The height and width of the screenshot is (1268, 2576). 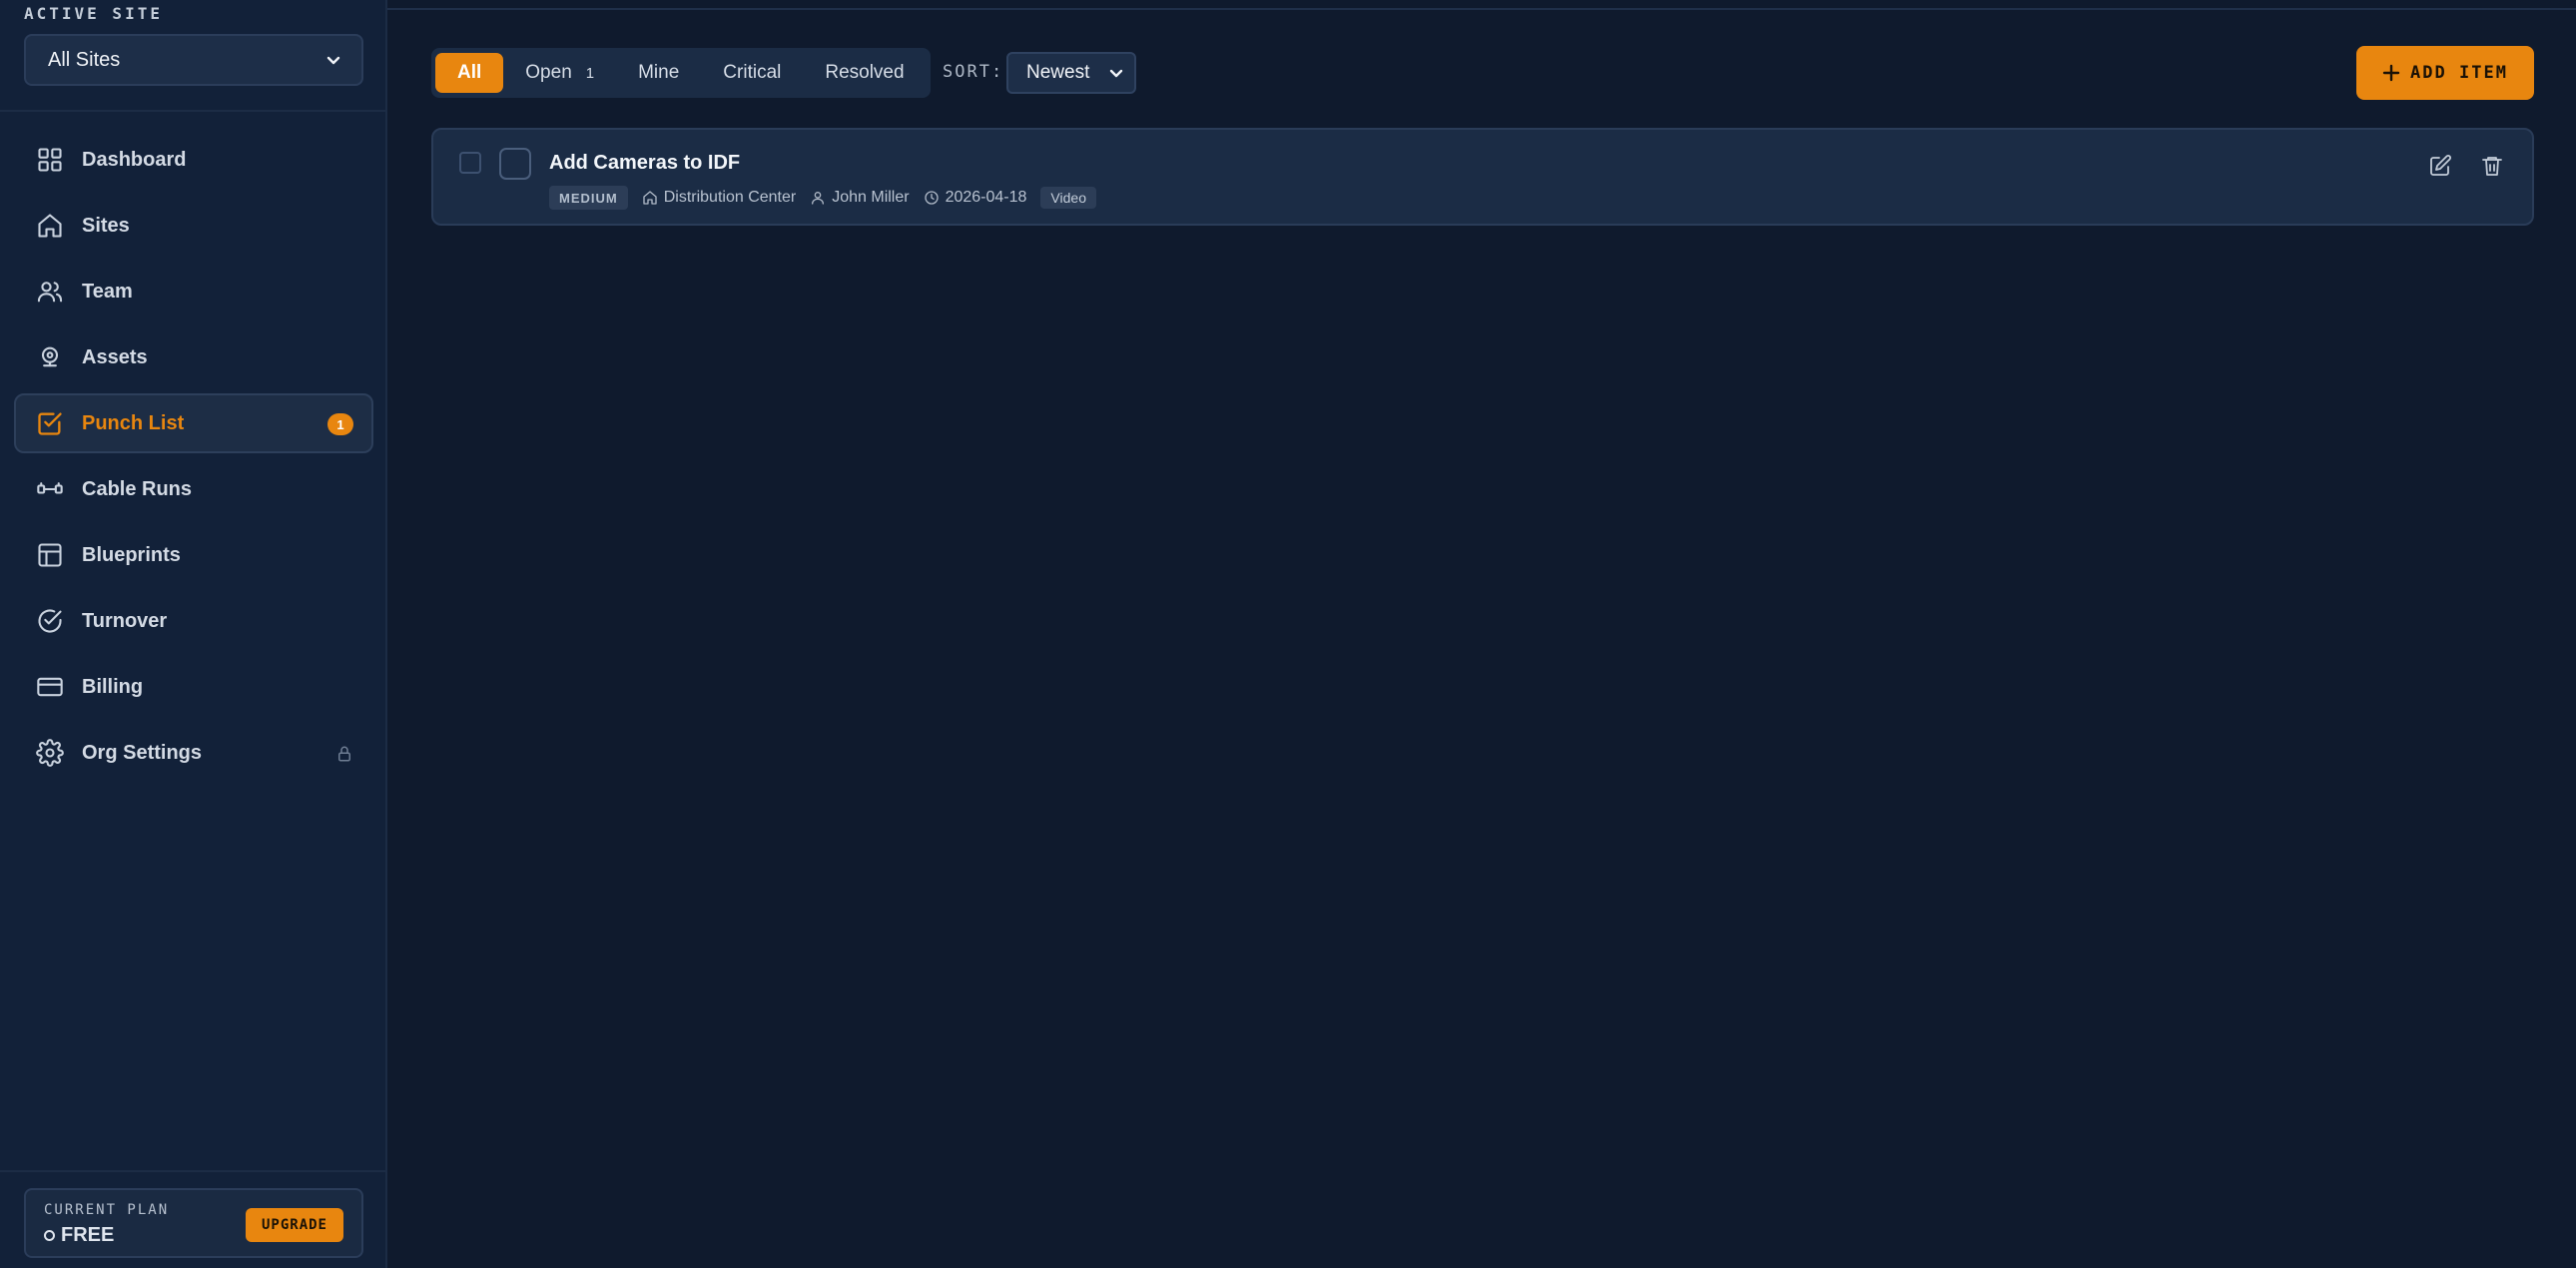 I want to click on tab-label: Mine, so click(x=659, y=72).